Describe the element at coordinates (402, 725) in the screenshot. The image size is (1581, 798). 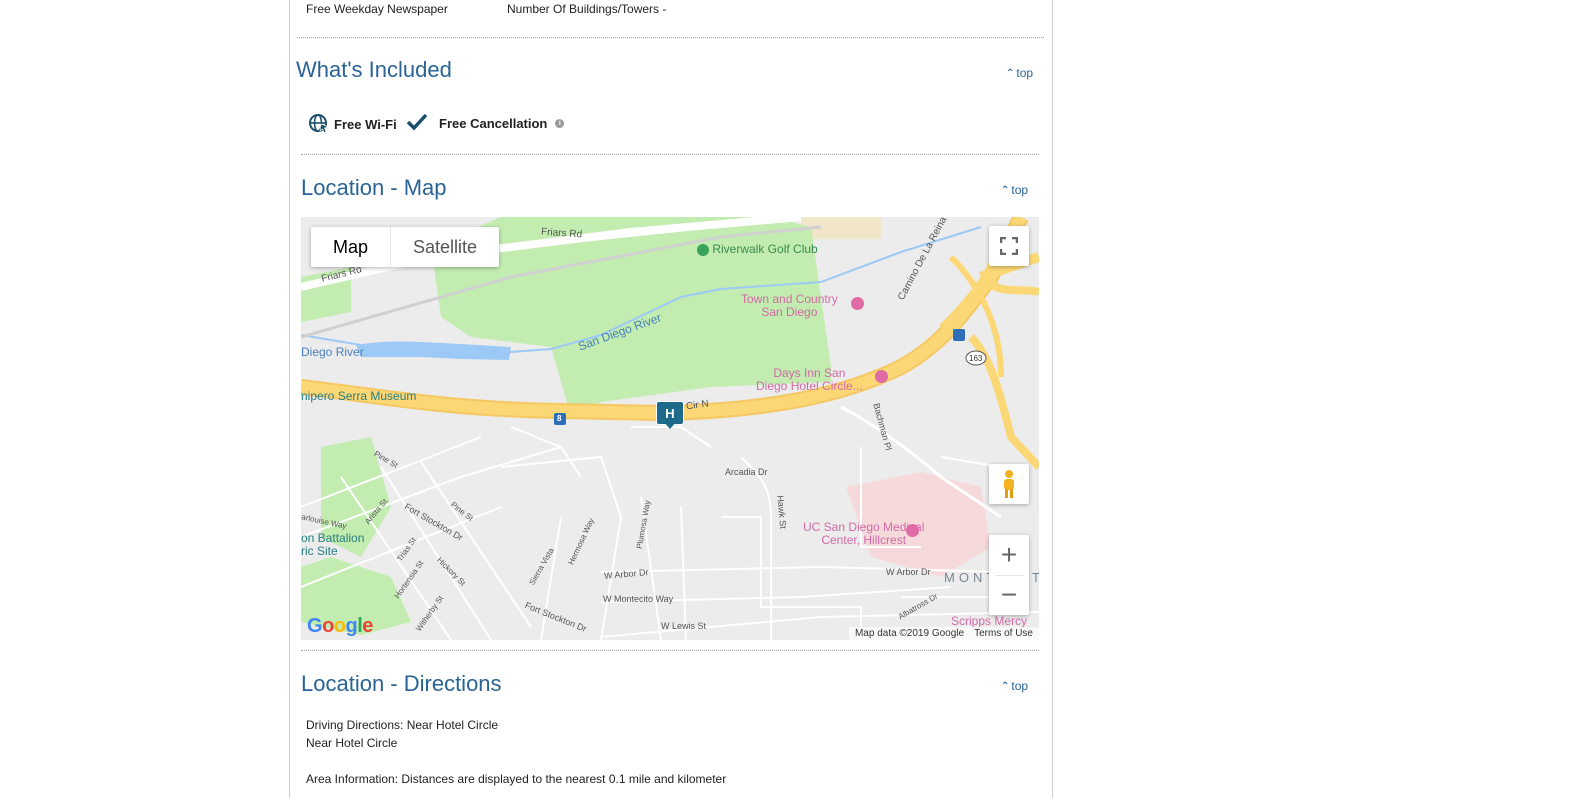
I see `driving-directions-text: Driving Directions: Near Hotel Circle` at that location.